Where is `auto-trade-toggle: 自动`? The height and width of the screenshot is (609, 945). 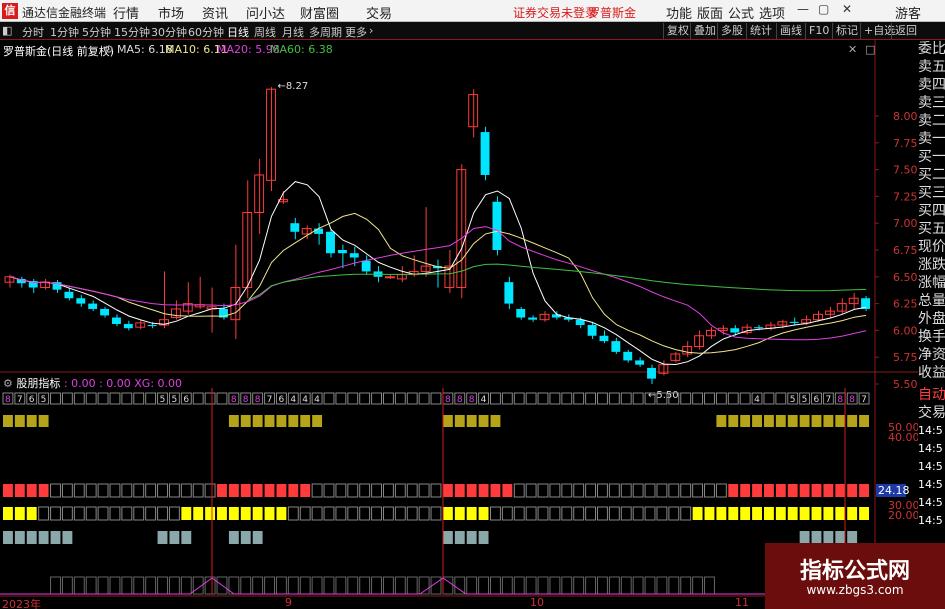 auto-trade-toggle: 自动 is located at coordinates (931, 395).